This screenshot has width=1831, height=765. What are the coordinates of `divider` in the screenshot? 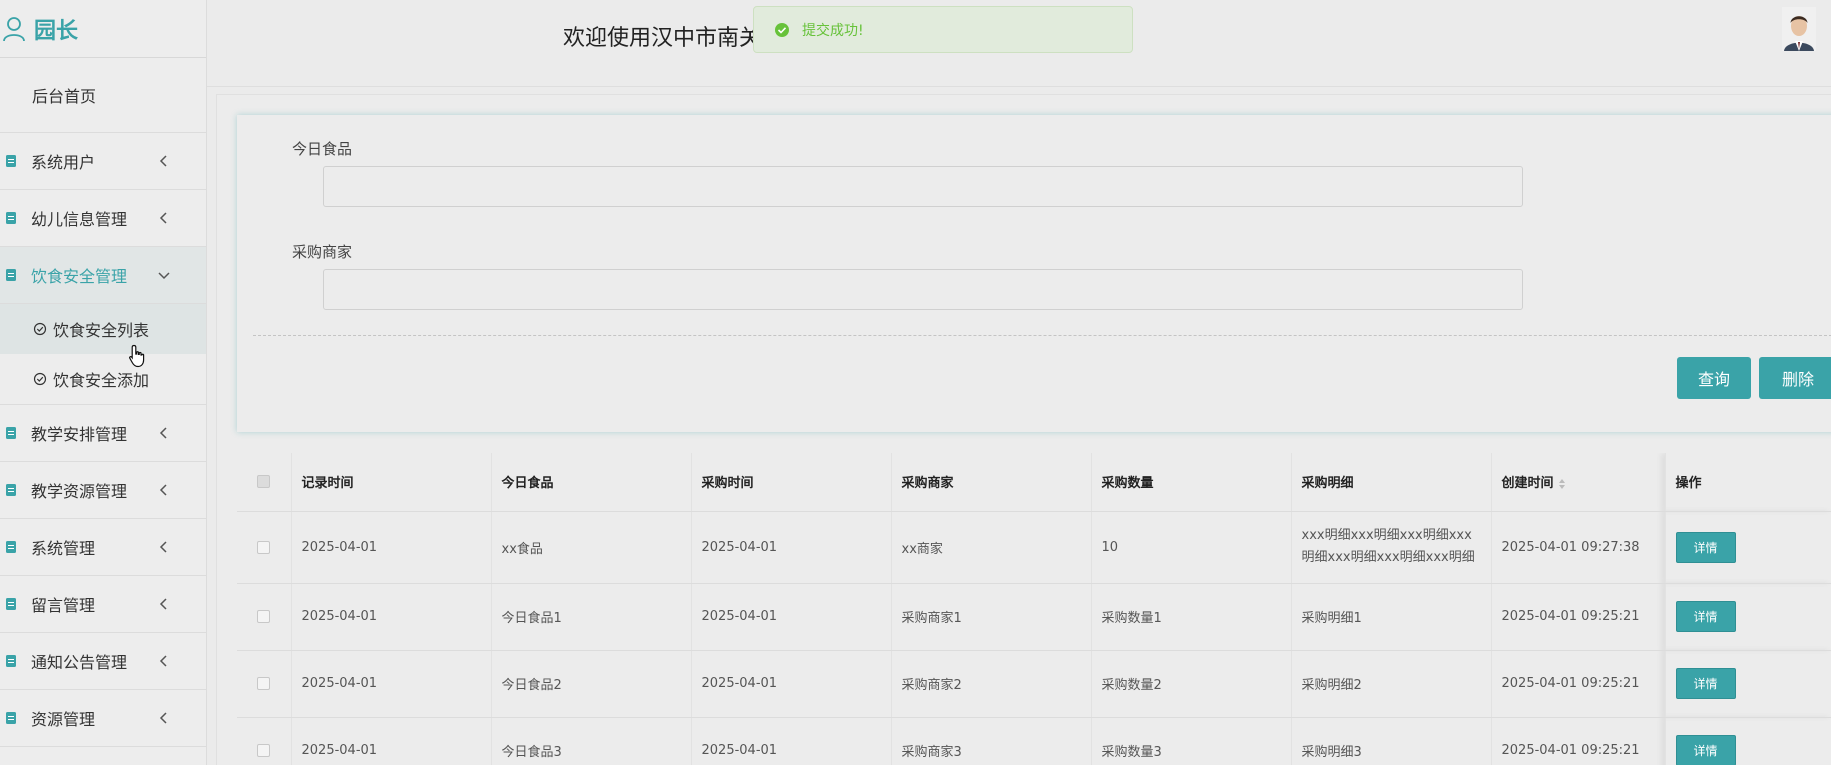 It's located at (1042, 335).